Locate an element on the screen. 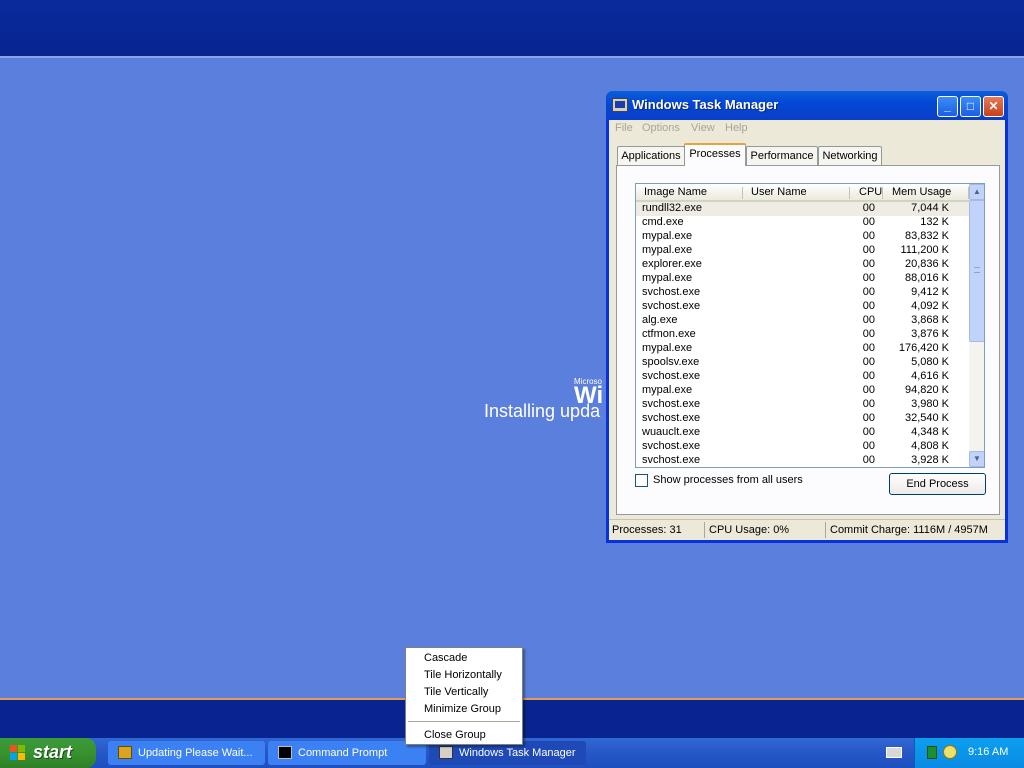 The width and height of the screenshot is (1024, 768). menu-view: View is located at coordinates (703, 128).